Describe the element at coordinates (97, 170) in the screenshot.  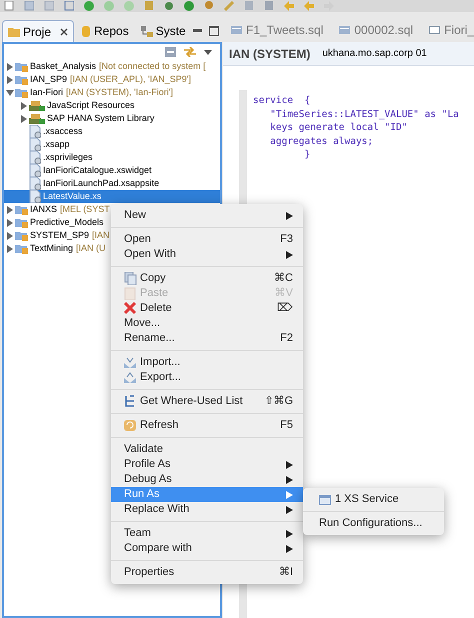
I see `node-label: IanFioriCatalogue.xswidget` at that location.